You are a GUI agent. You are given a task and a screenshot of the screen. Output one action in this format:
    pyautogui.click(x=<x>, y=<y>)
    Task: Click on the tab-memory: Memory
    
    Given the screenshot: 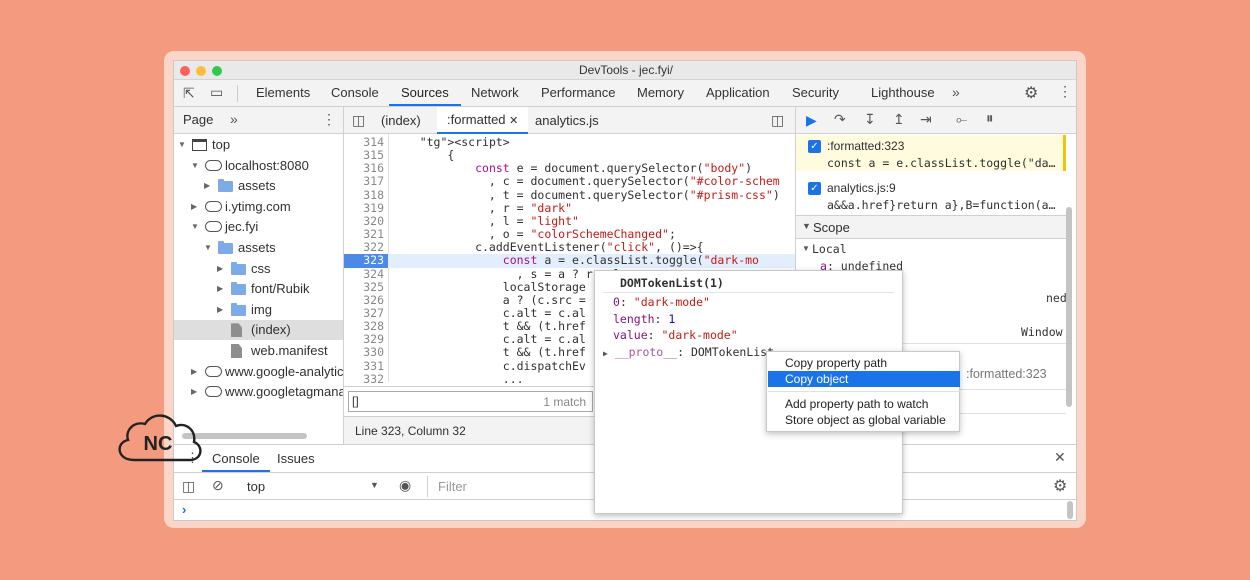 What is the action you would take?
    pyautogui.click(x=660, y=93)
    